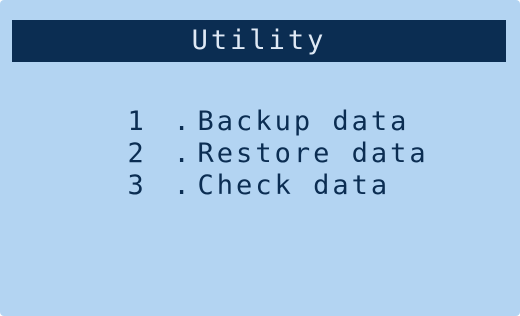 Image resolution: width=520 pixels, height=316 pixels. What do you see at coordinates (137, 121) in the screenshot?
I see `menu-item-number: 1` at bounding box center [137, 121].